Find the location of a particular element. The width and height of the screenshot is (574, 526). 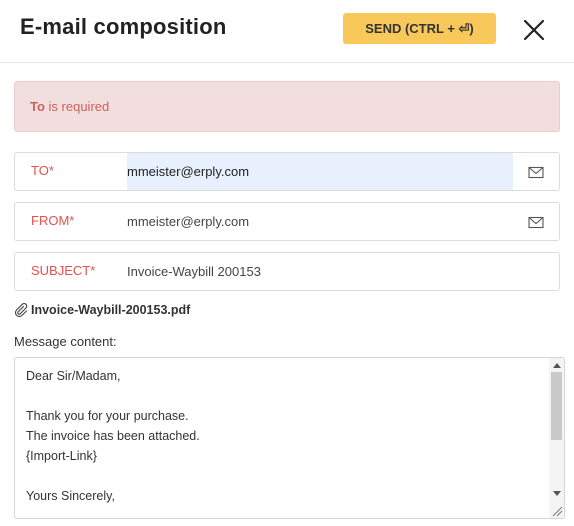

message-line: {Import-Link} is located at coordinates (61, 456).